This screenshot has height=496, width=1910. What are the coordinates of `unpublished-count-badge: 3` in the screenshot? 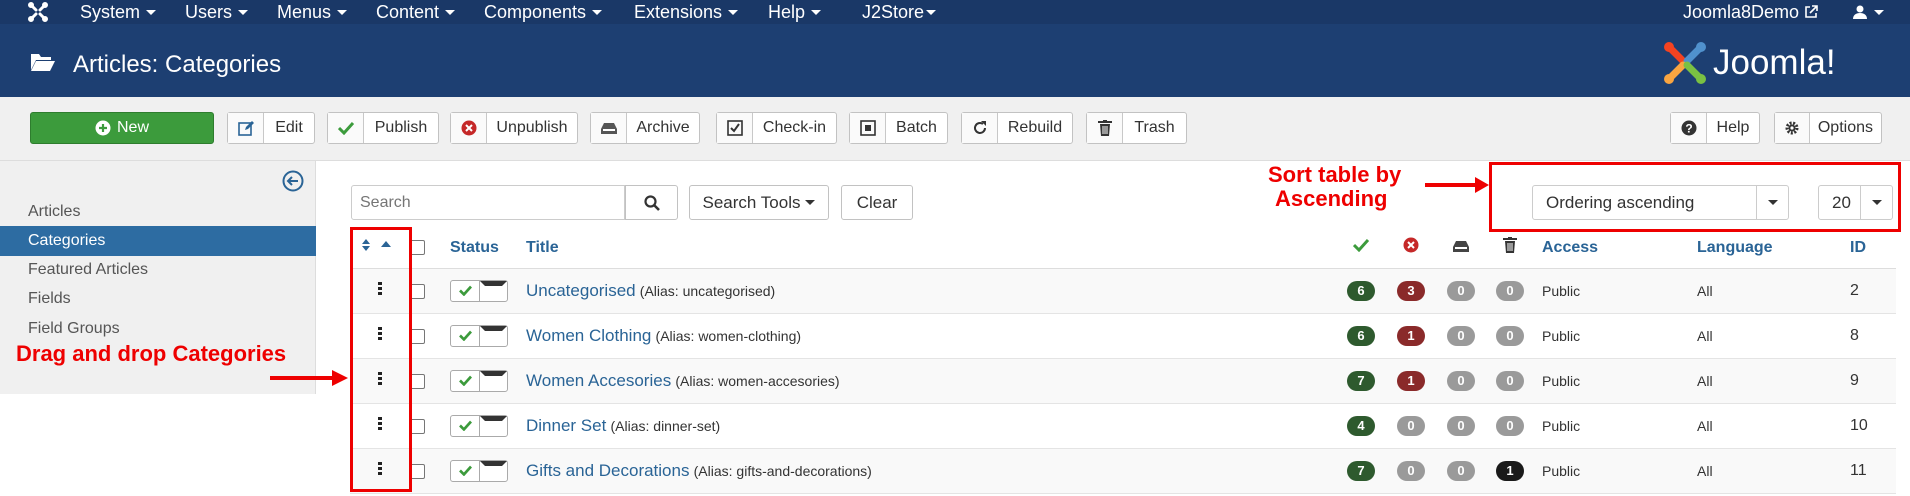 It's located at (1411, 290).